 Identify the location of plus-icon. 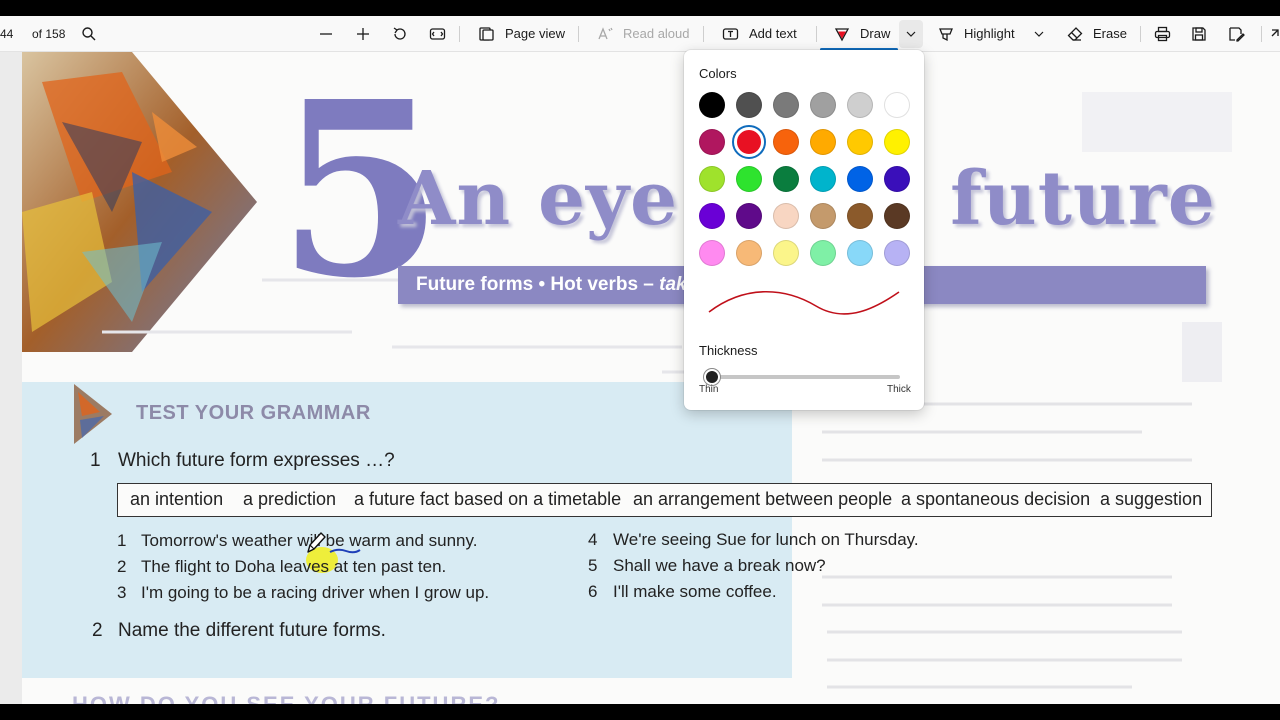
(363, 33).